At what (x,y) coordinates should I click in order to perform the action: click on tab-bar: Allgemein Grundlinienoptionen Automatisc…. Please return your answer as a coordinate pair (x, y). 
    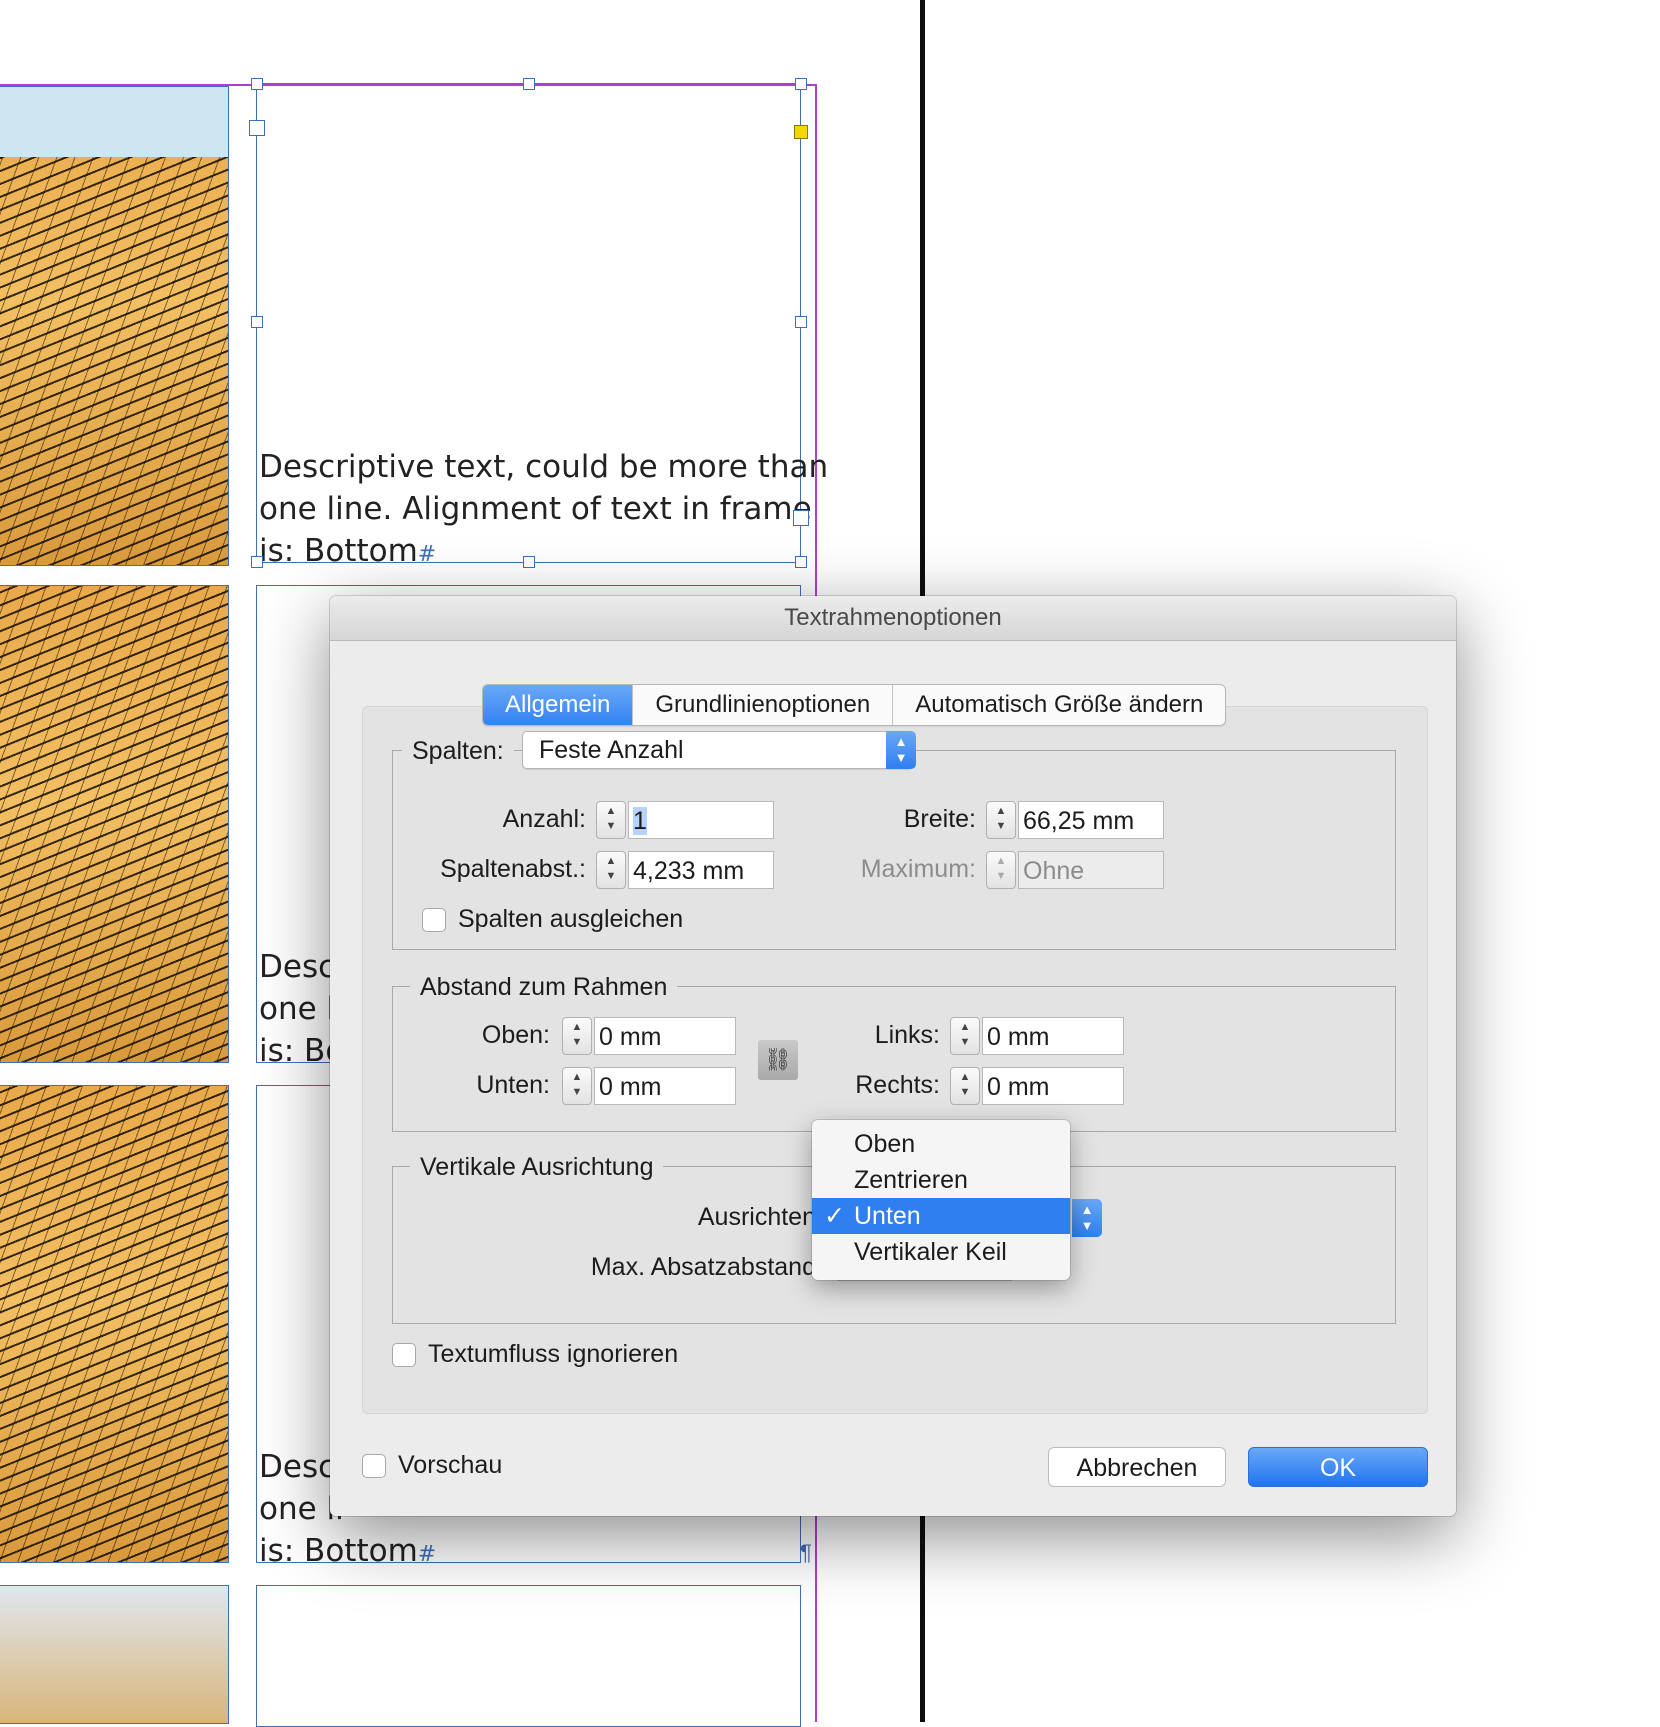
    Looking at the image, I should click on (854, 705).